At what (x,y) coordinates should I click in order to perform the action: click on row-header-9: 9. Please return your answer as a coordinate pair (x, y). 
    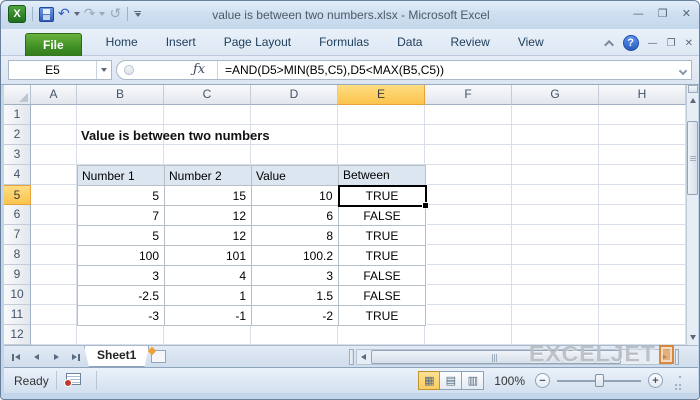
    Looking at the image, I should click on (17, 275).